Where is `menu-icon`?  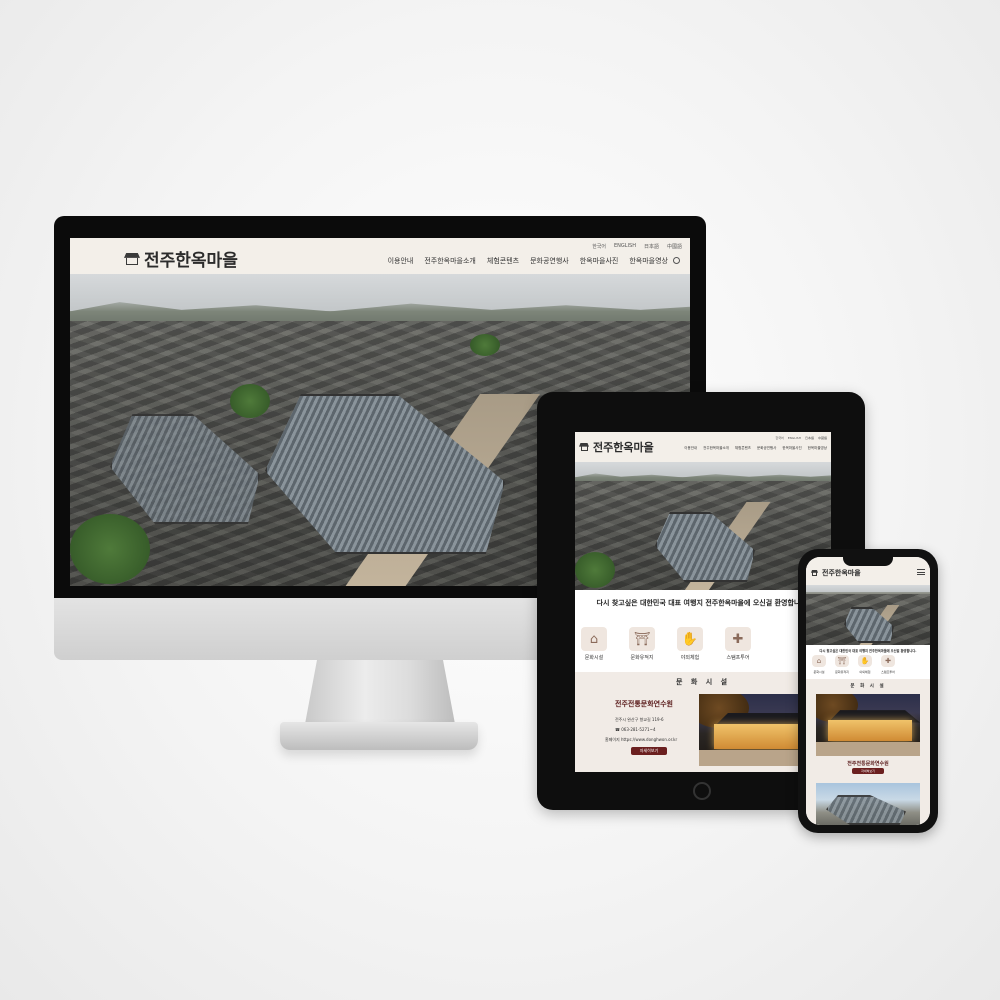 menu-icon is located at coordinates (921, 572).